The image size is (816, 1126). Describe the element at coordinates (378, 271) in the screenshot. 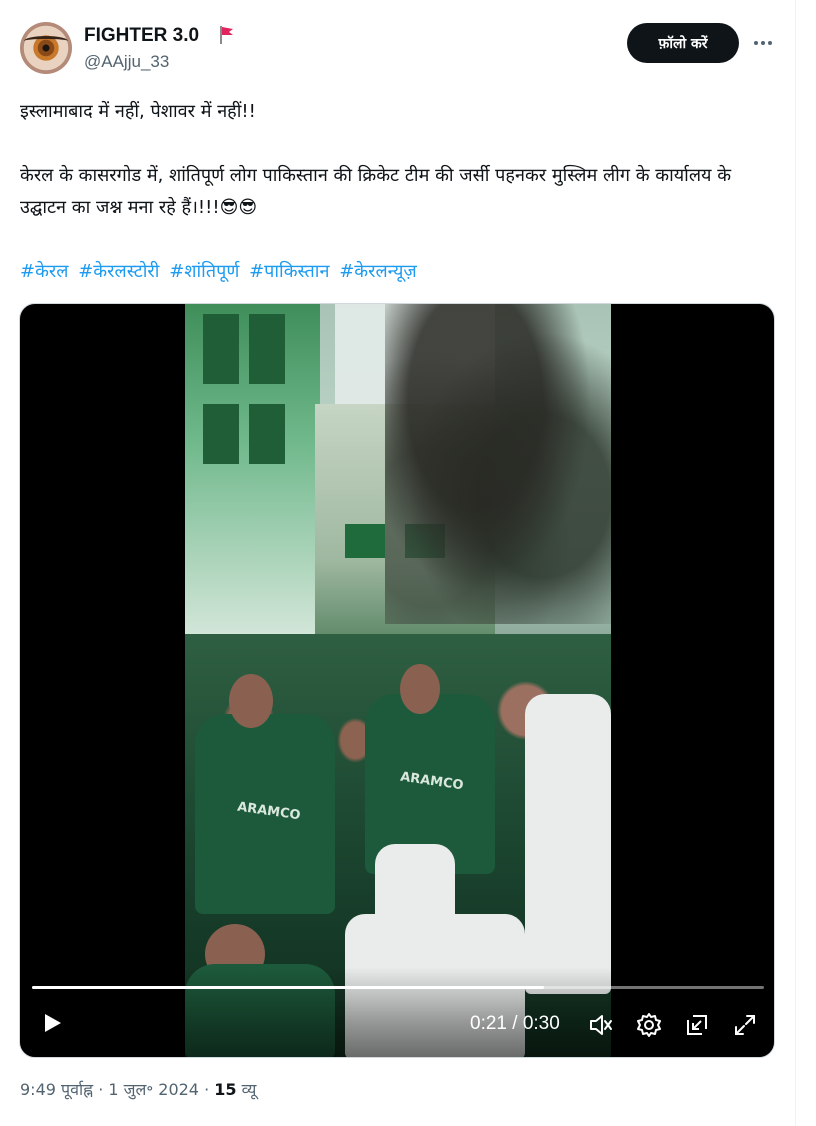

I see `hashtag-link: #केरलन्यूज़` at that location.